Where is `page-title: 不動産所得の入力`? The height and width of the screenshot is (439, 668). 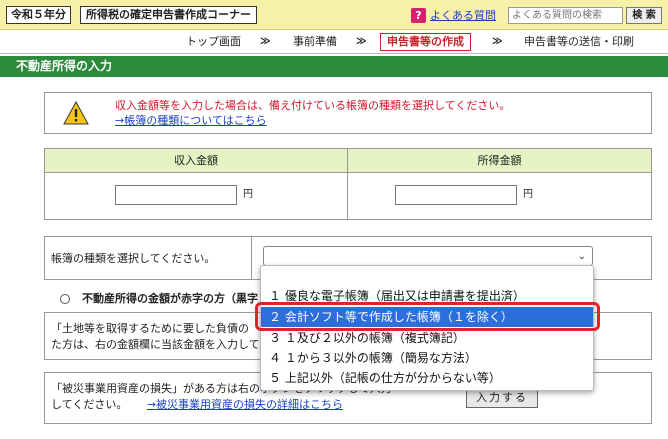
page-title: 不動産所得の入力 is located at coordinates (334, 66).